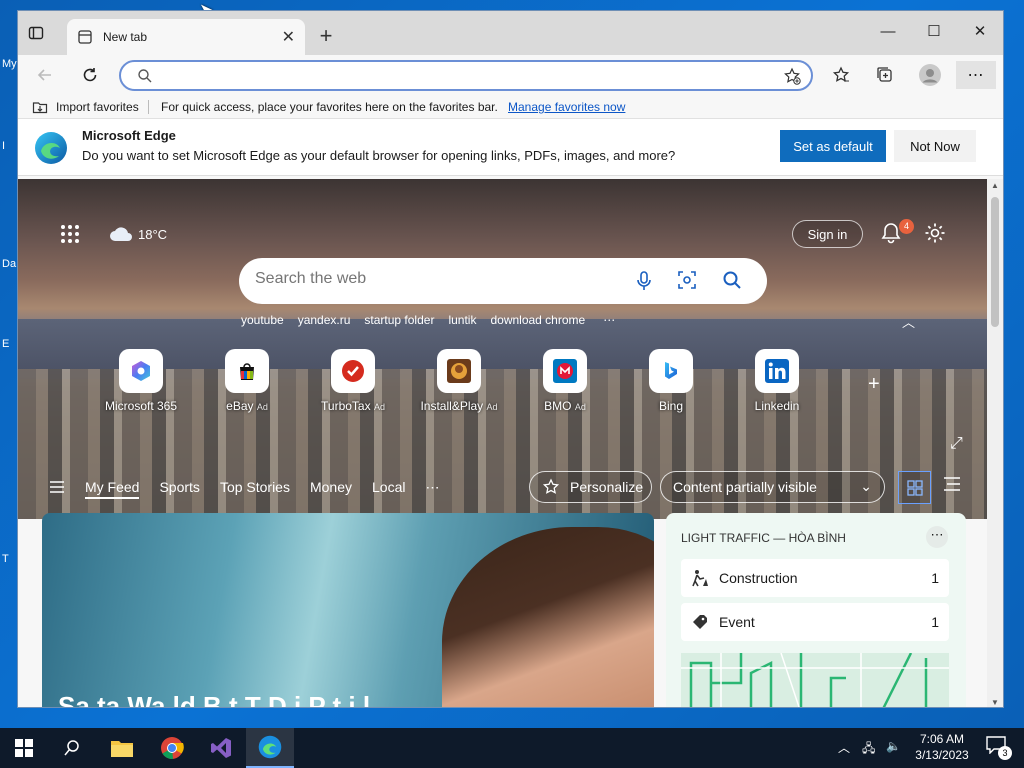  I want to click on taskbar-search-button, so click(72, 748).